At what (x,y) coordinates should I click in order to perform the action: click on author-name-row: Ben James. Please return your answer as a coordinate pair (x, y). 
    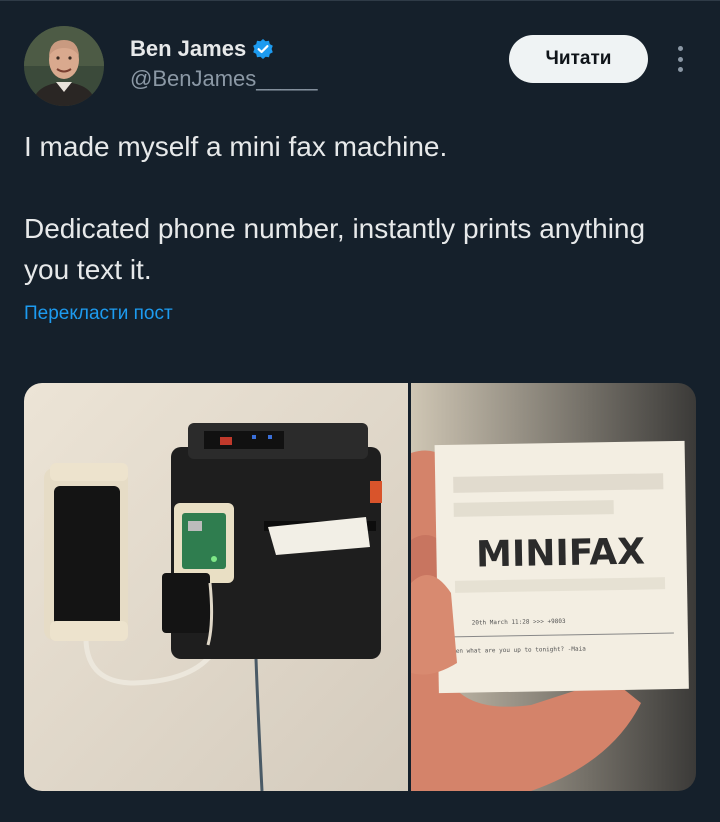
    Looking at the image, I should click on (202, 49).